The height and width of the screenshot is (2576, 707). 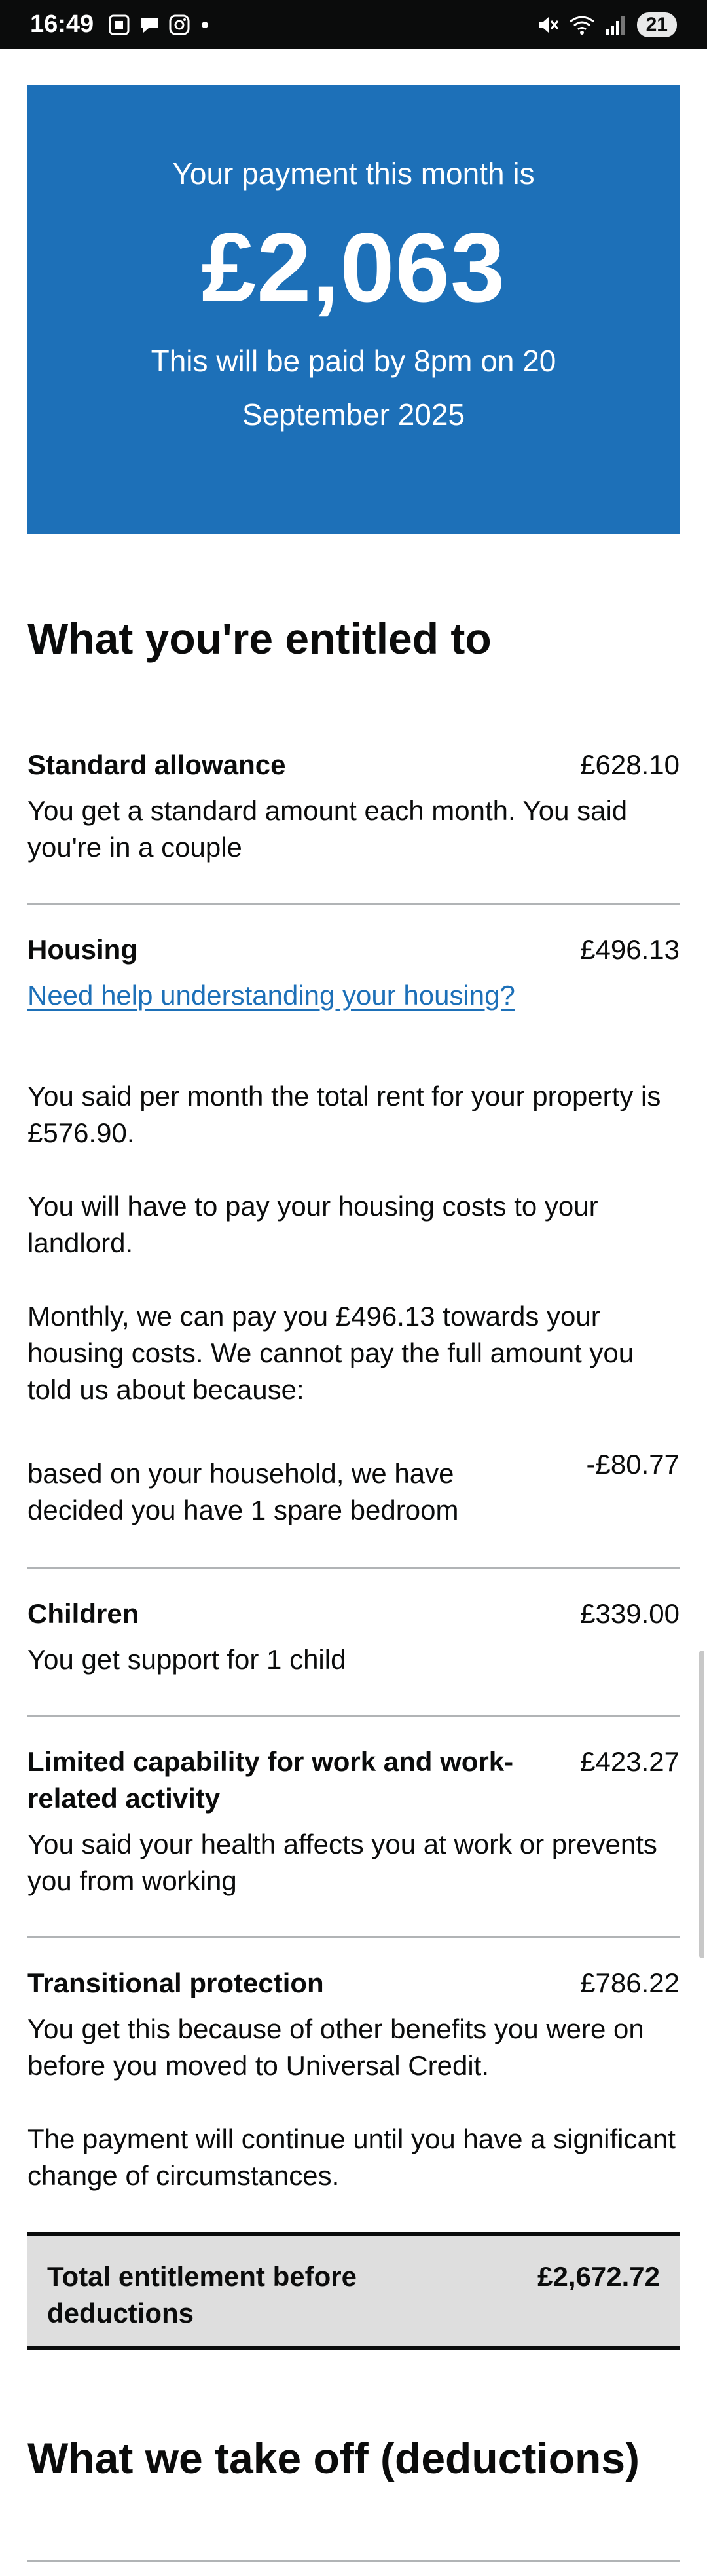 I want to click on payment-amount: £2,063, so click(x=353, y=267).